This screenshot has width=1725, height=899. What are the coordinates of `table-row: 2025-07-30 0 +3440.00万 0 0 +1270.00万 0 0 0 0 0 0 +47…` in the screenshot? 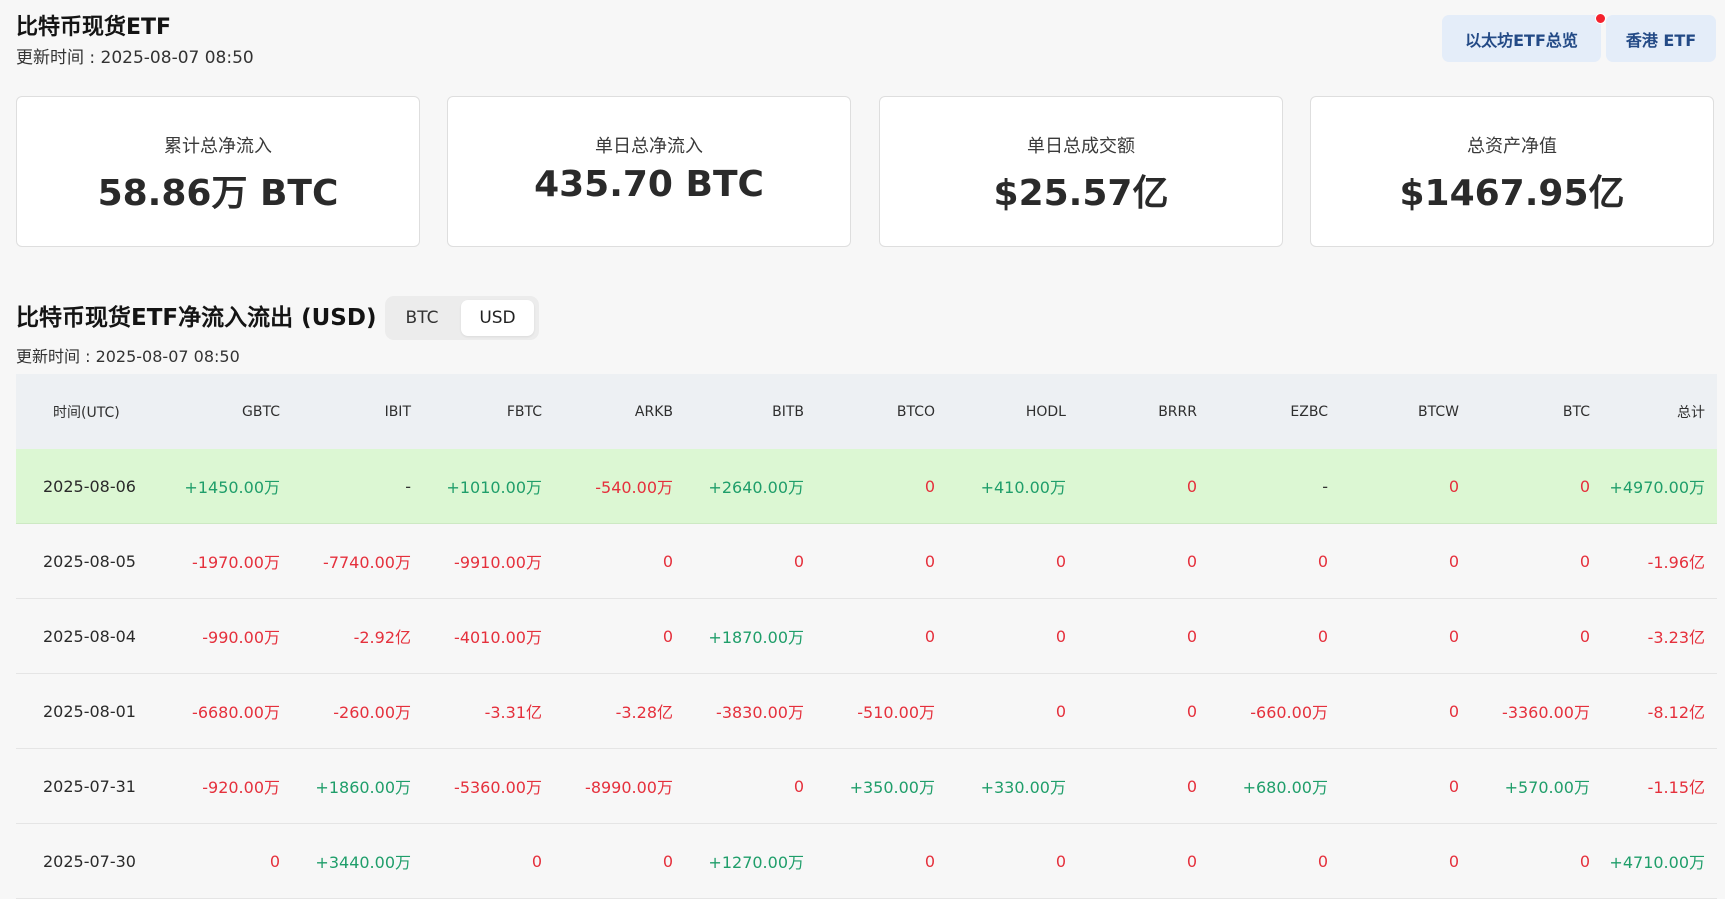 It's located at (866, 861).